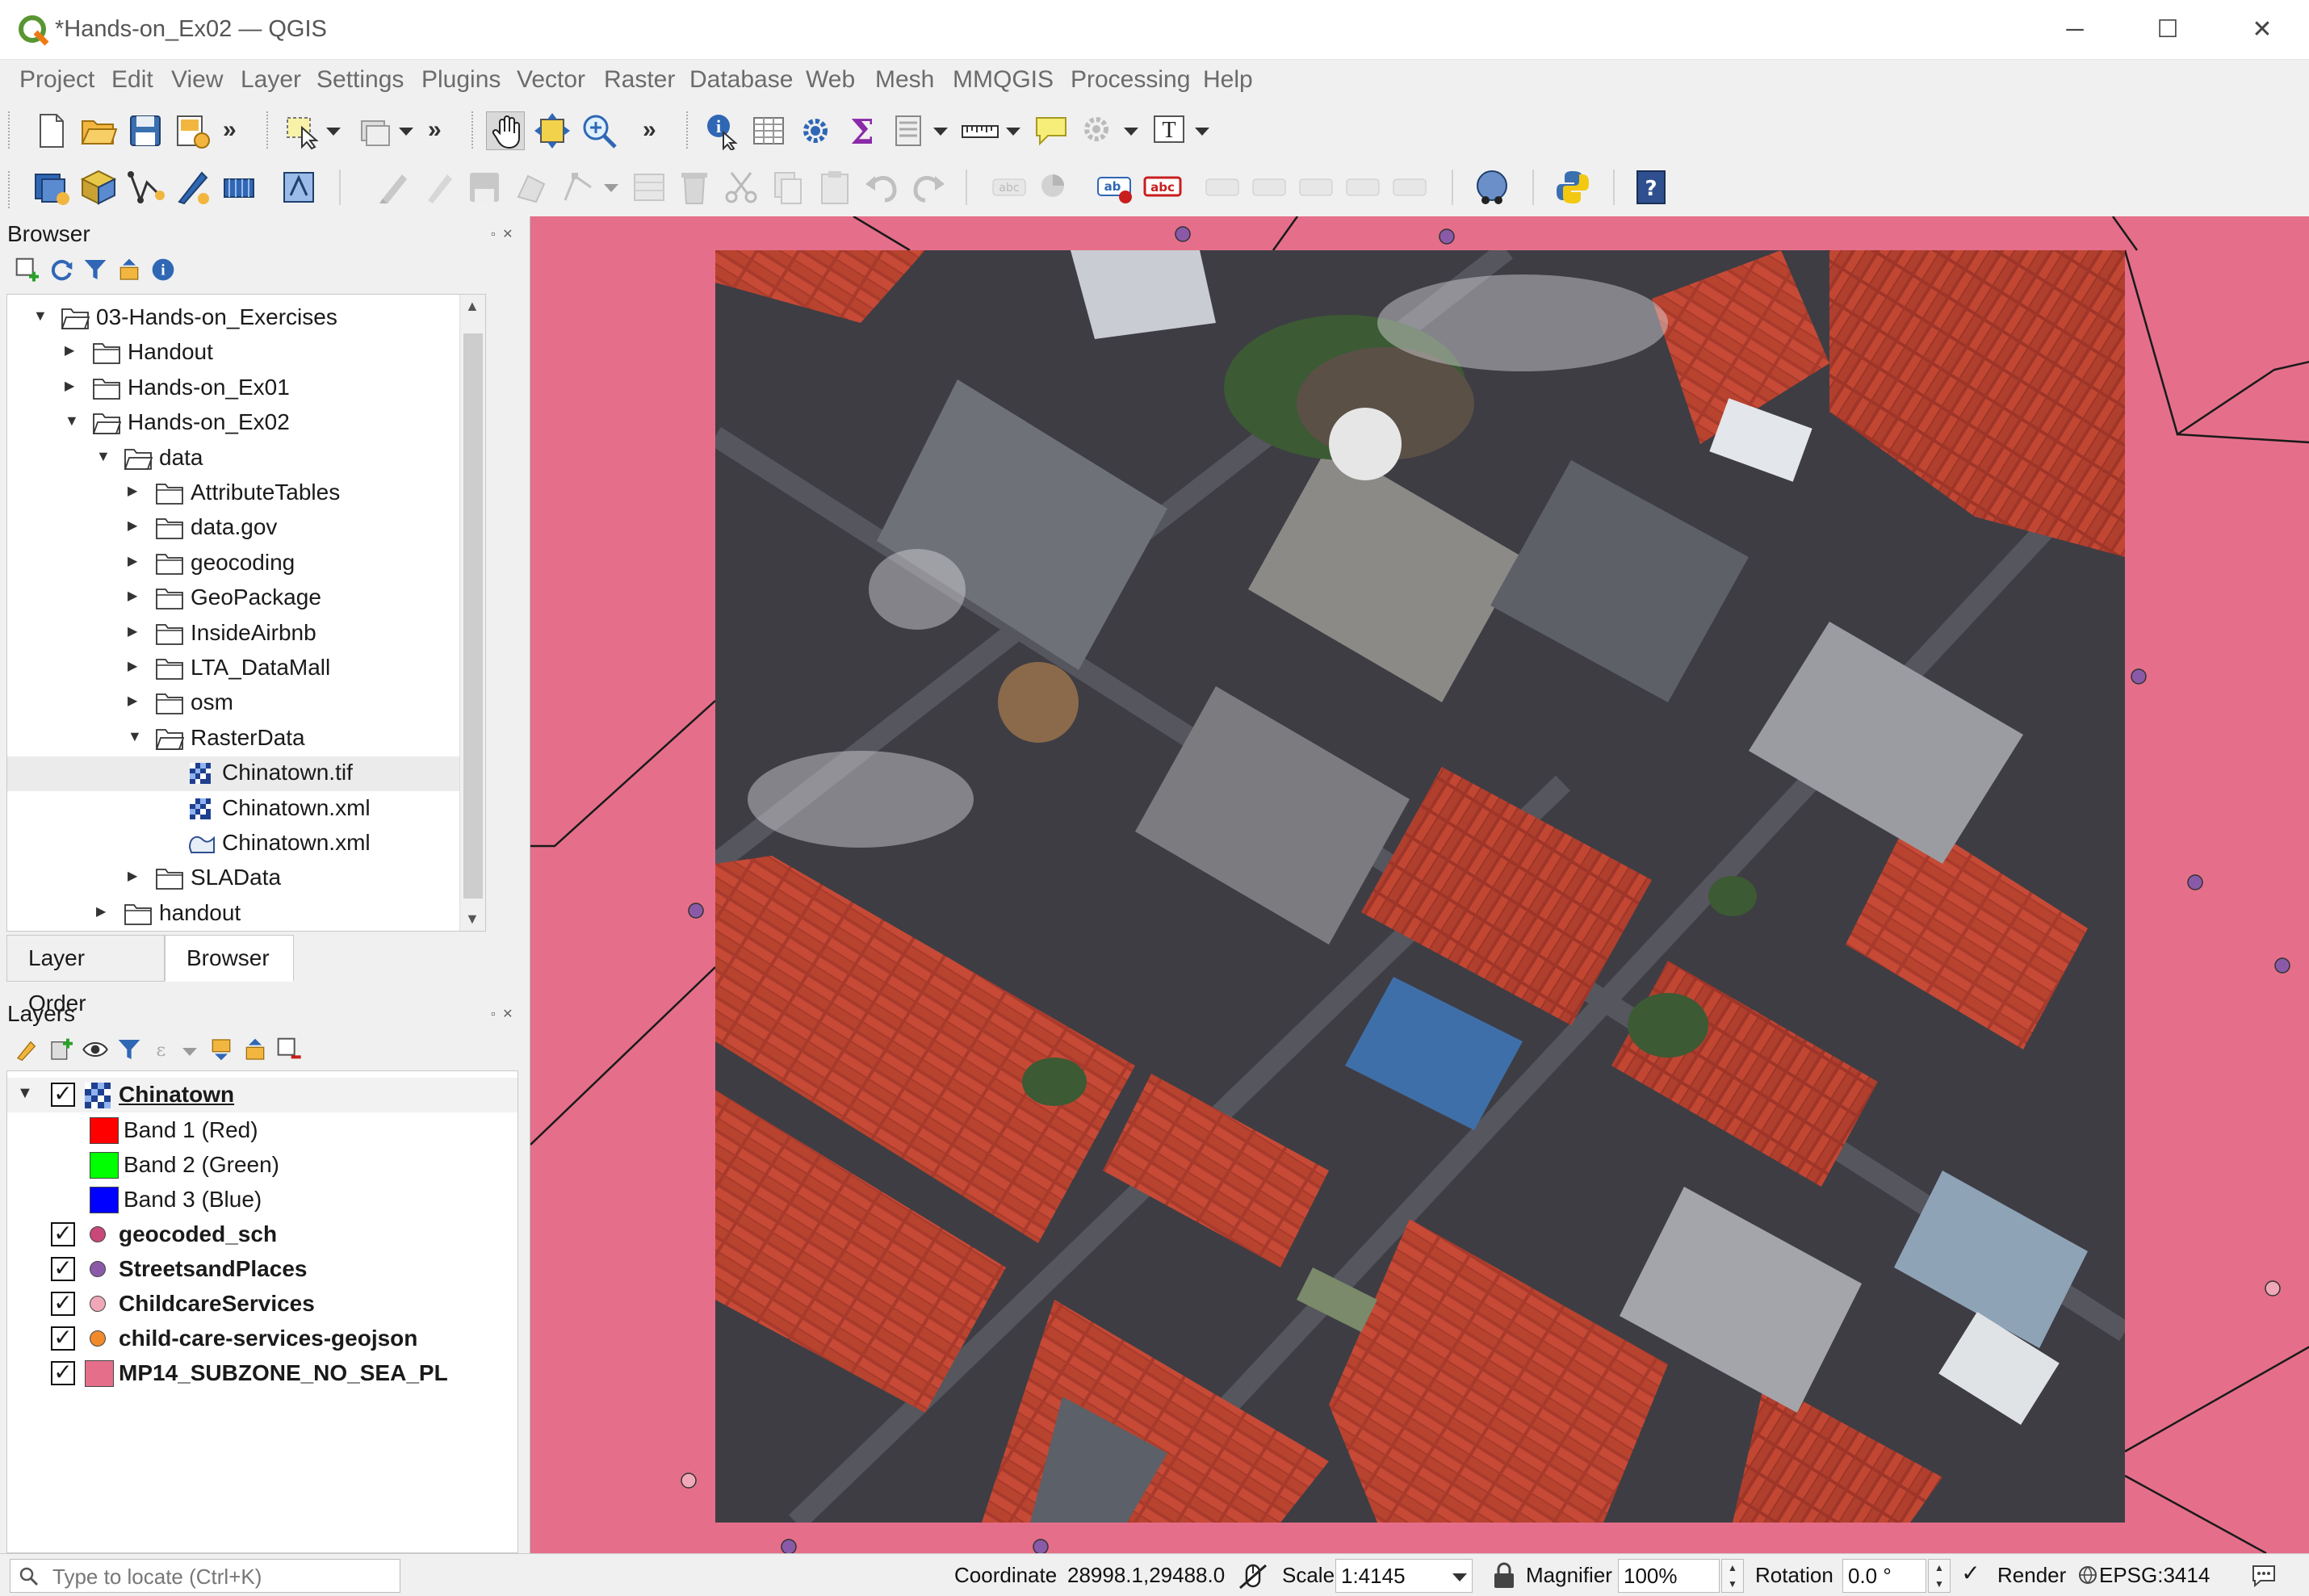 The image size is (2309, 1596). I want to click on add-feature-icon, so click(531, 187).